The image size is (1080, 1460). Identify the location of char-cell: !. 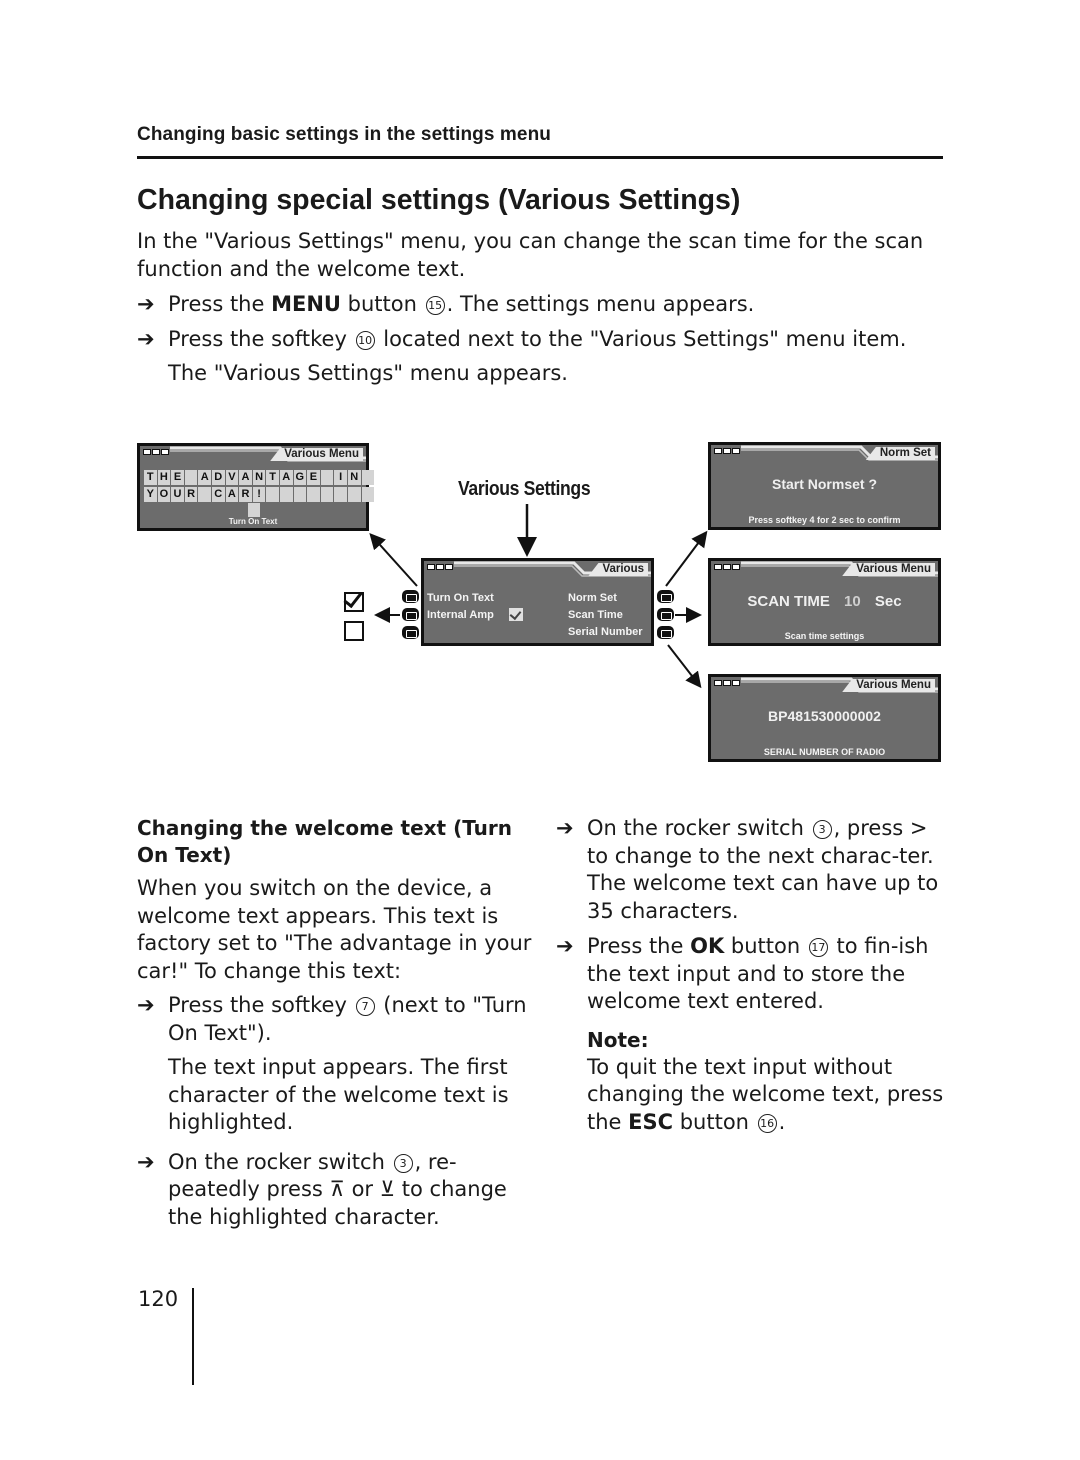
(259, 494).